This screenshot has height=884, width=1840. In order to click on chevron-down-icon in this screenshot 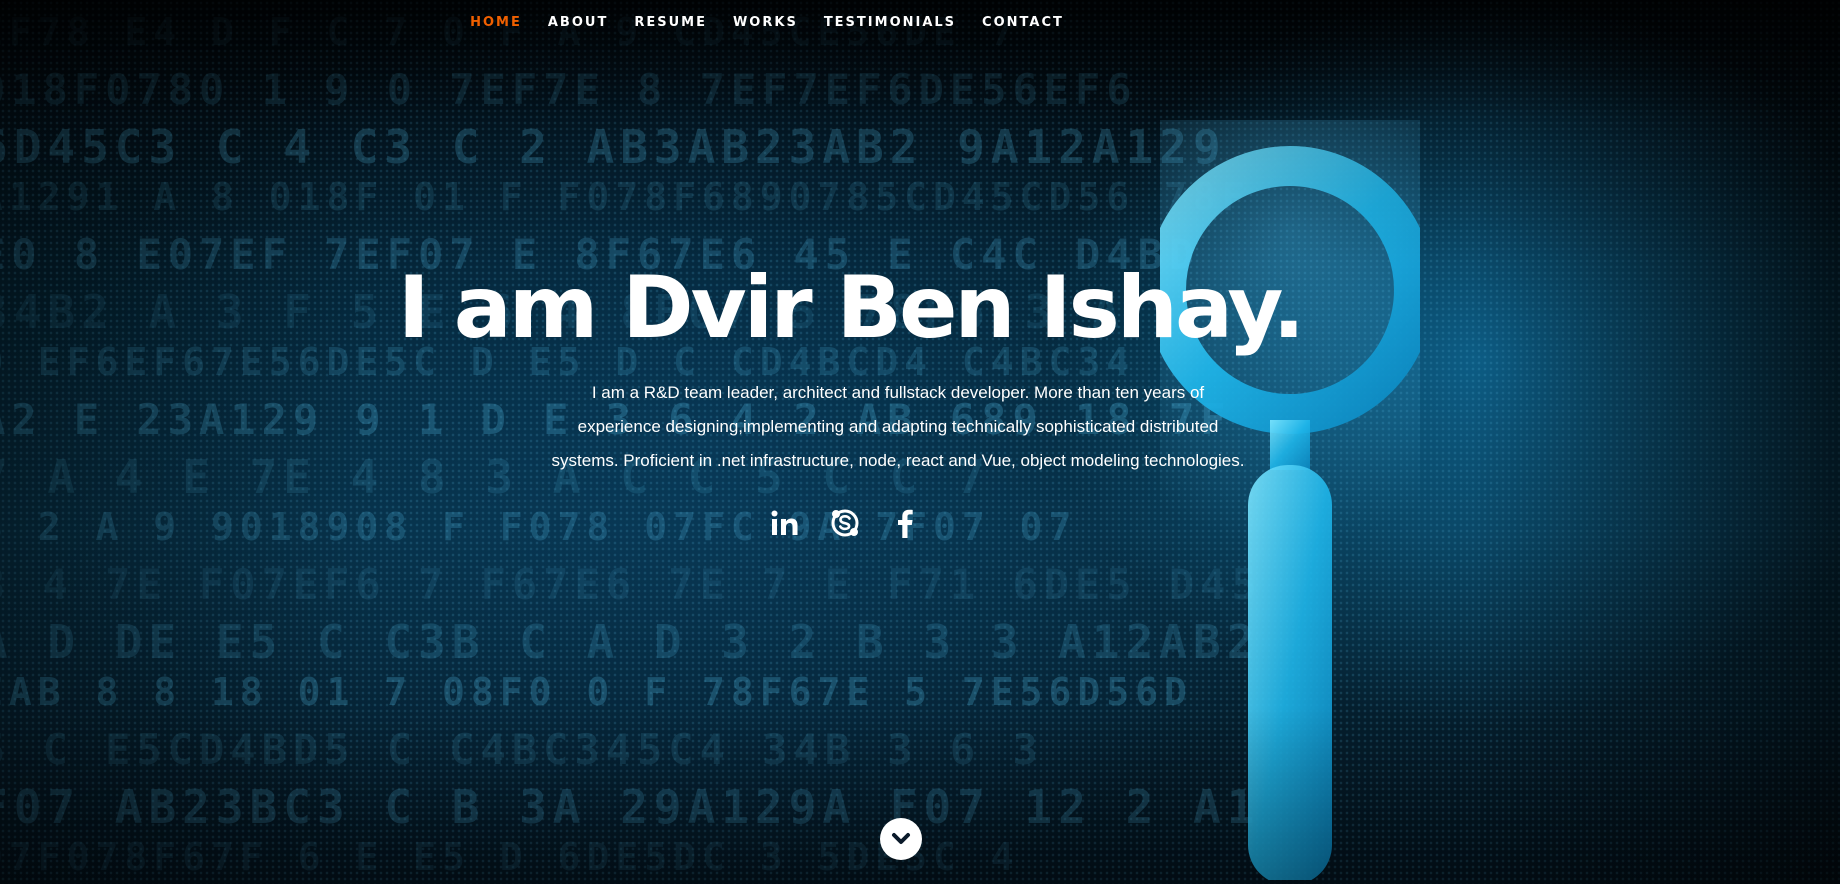, I will do `click(901, 838)`.